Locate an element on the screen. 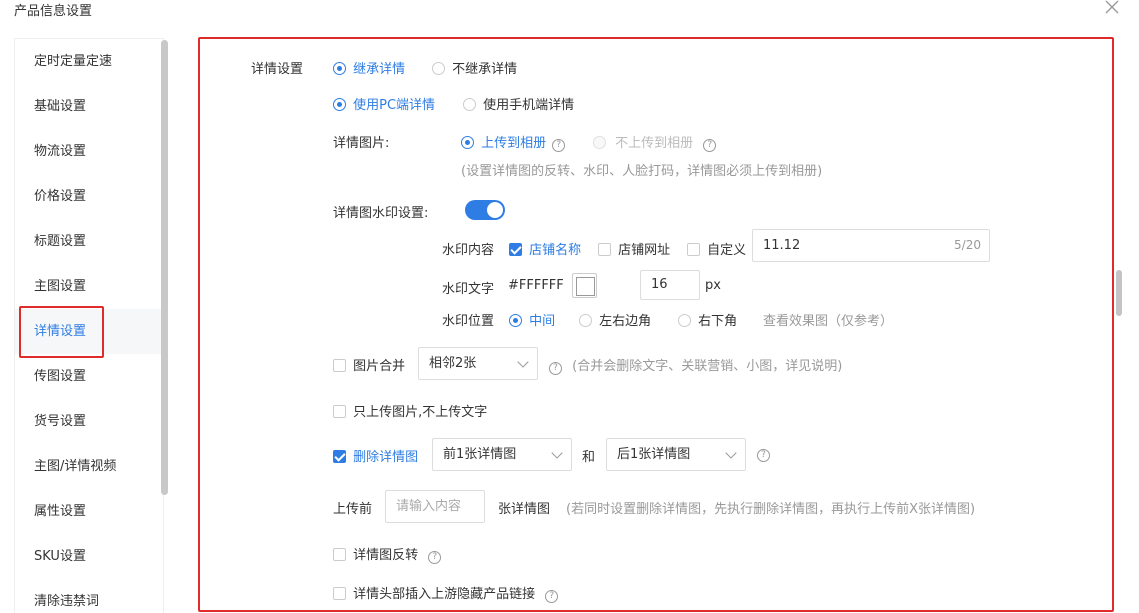 Image resolution: width=1139 pixels, height=613 pixels. and-label: 和 is located at coordinates (589, 457).